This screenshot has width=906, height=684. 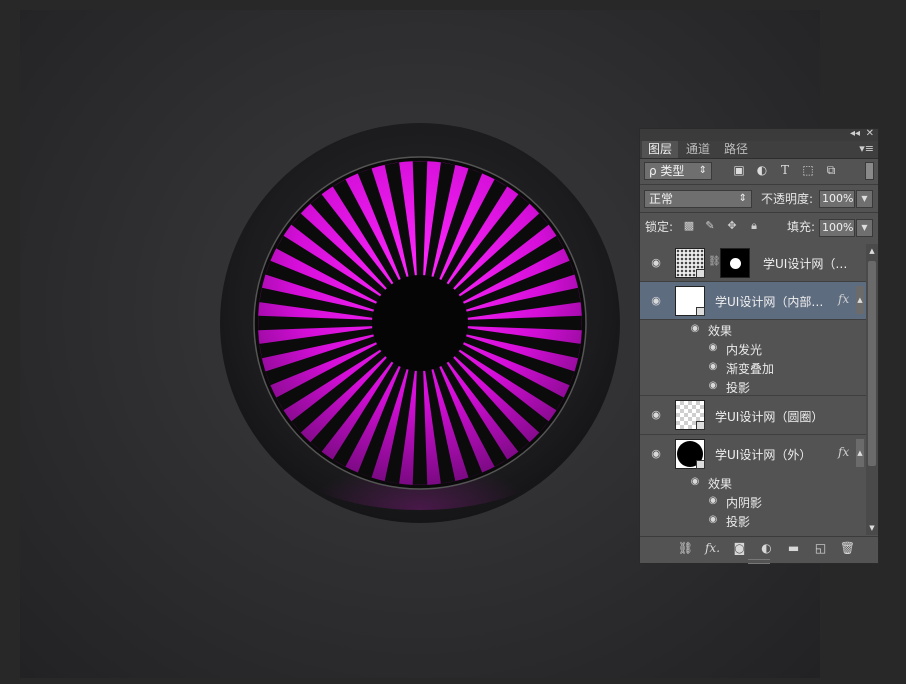 I want to click on effect-item: ◉ 渐变叠加, so click(x=753, y=367).